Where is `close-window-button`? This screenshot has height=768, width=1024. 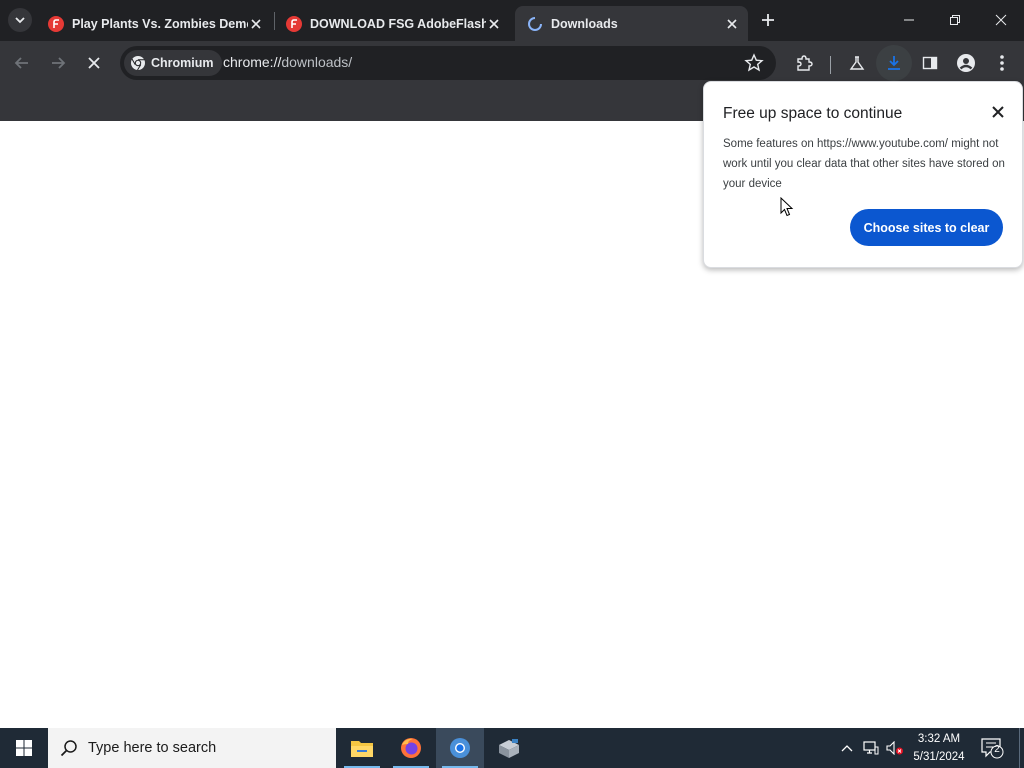
close-window-button is located at coordinates (1001, 20).